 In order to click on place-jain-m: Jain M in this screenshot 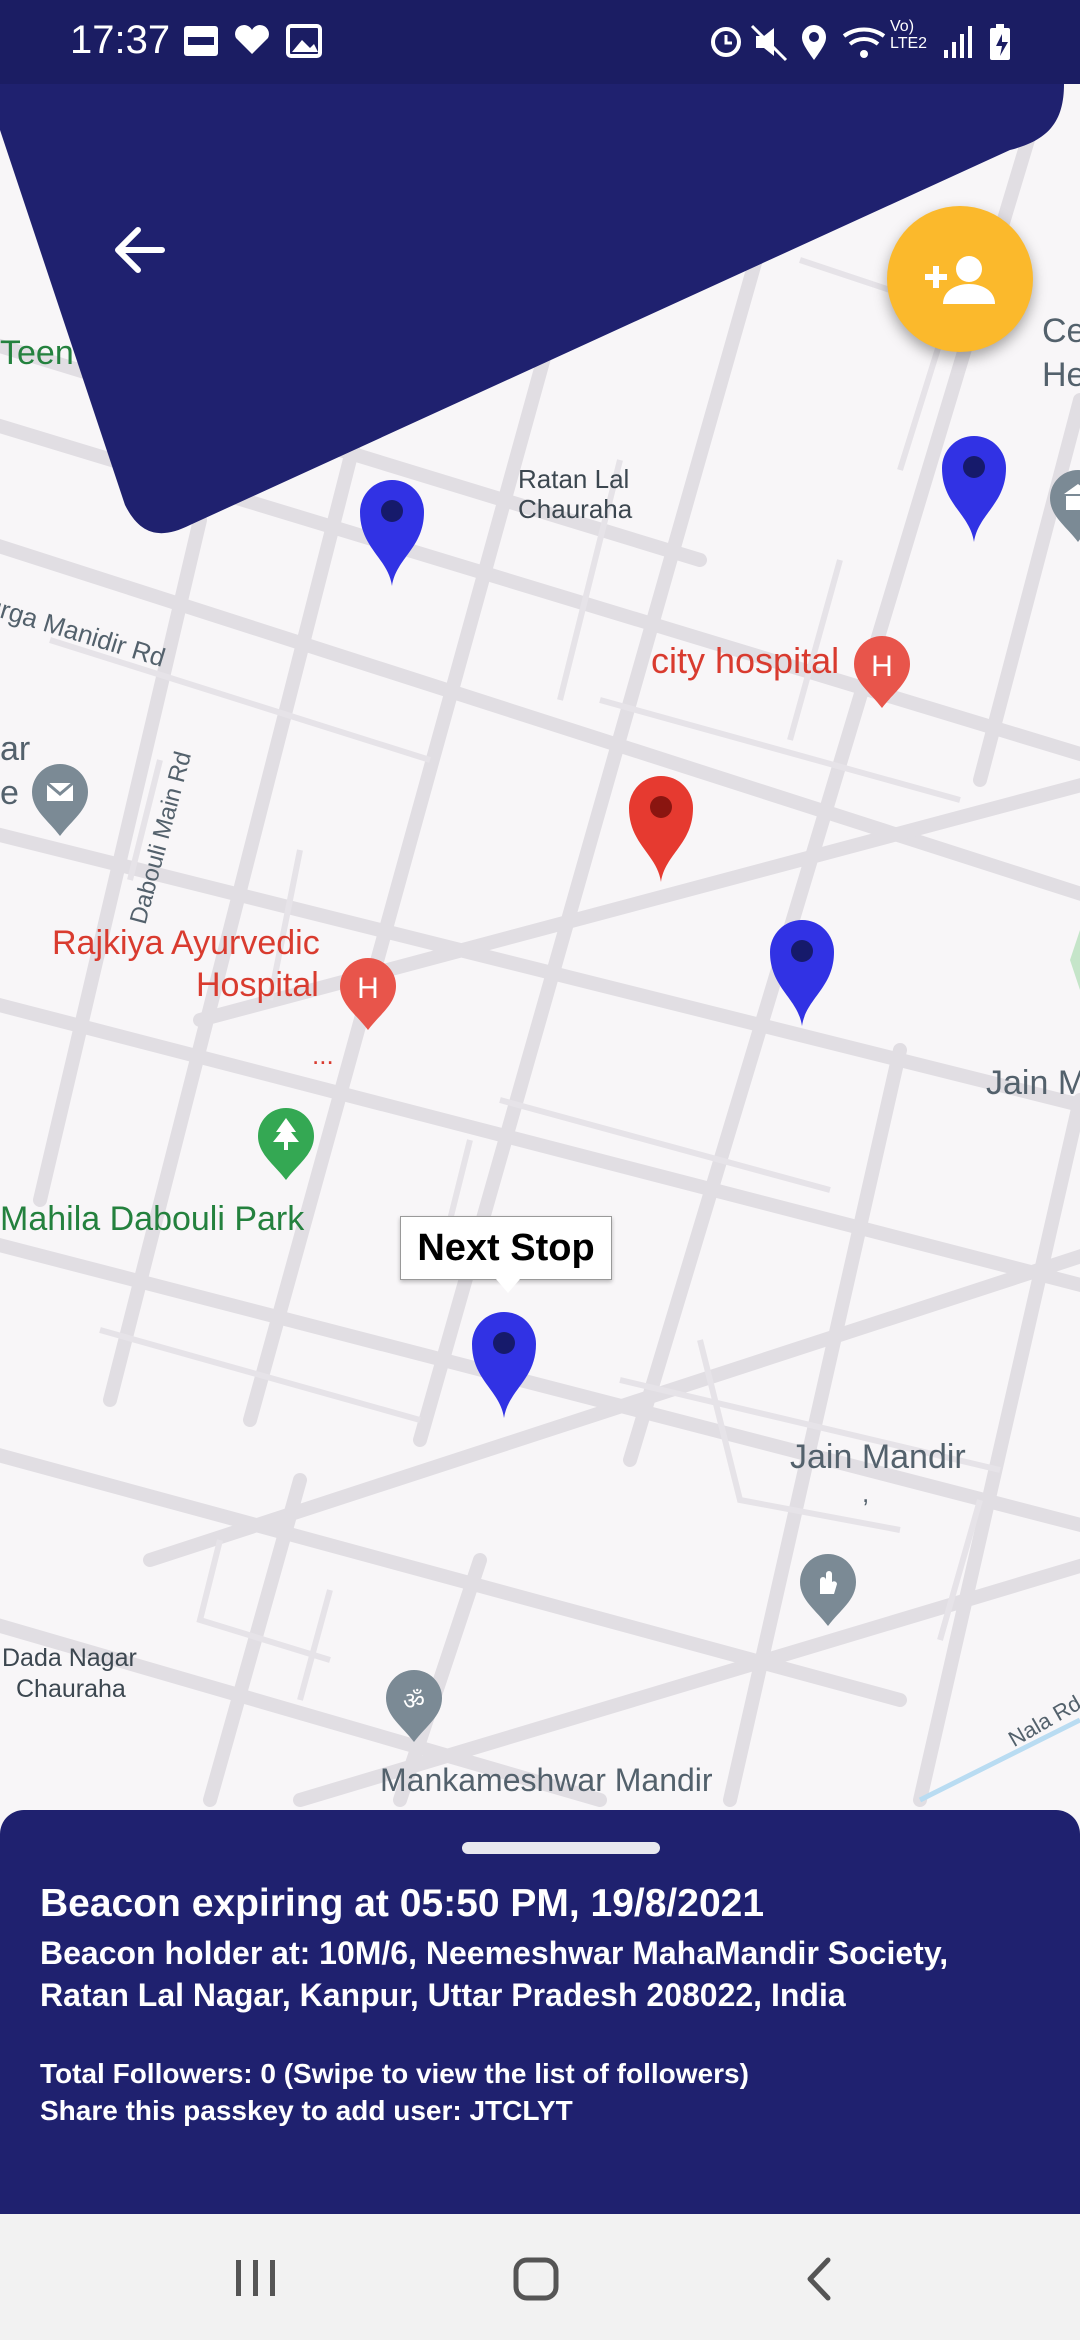, I will do `click(1033, 1083)`.